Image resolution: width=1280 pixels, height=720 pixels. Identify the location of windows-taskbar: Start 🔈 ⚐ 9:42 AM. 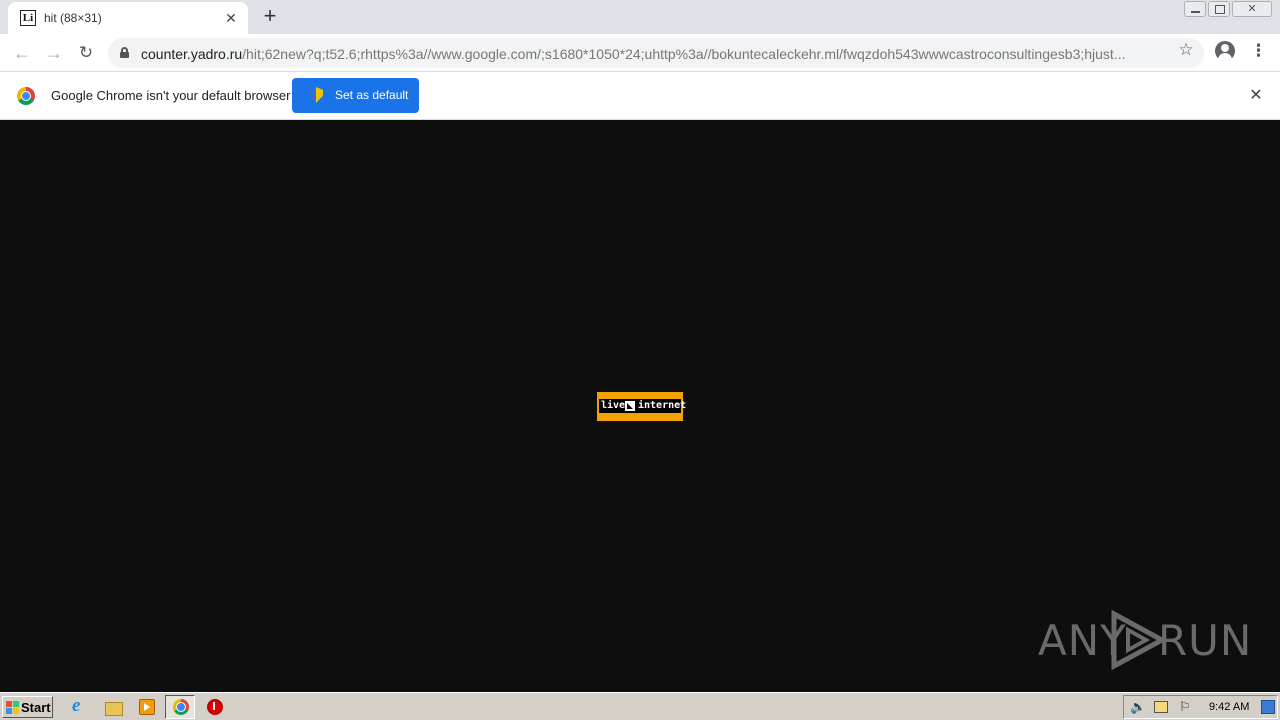
(640, 706).